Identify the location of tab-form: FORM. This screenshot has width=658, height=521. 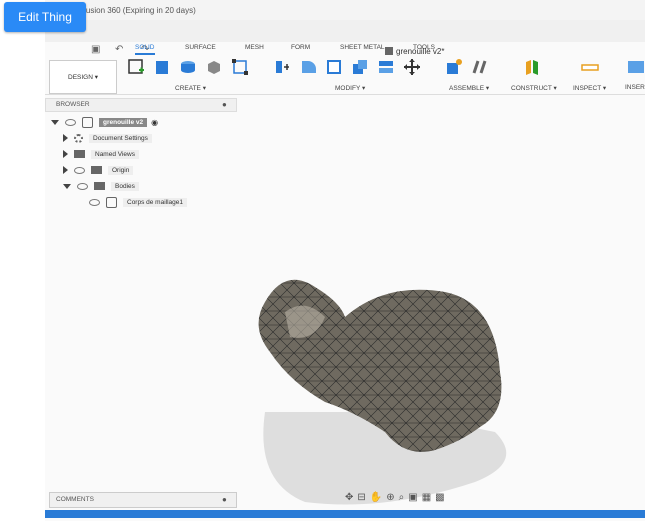
(300, 47).